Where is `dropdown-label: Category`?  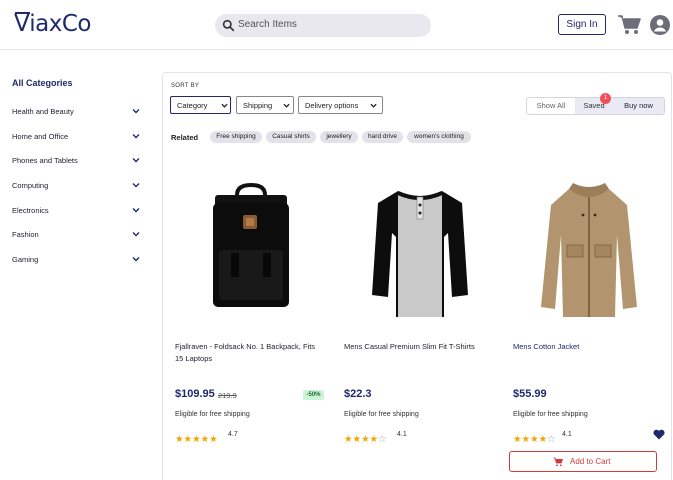
dropdown-label: Category is located at coordinates (192, 105).